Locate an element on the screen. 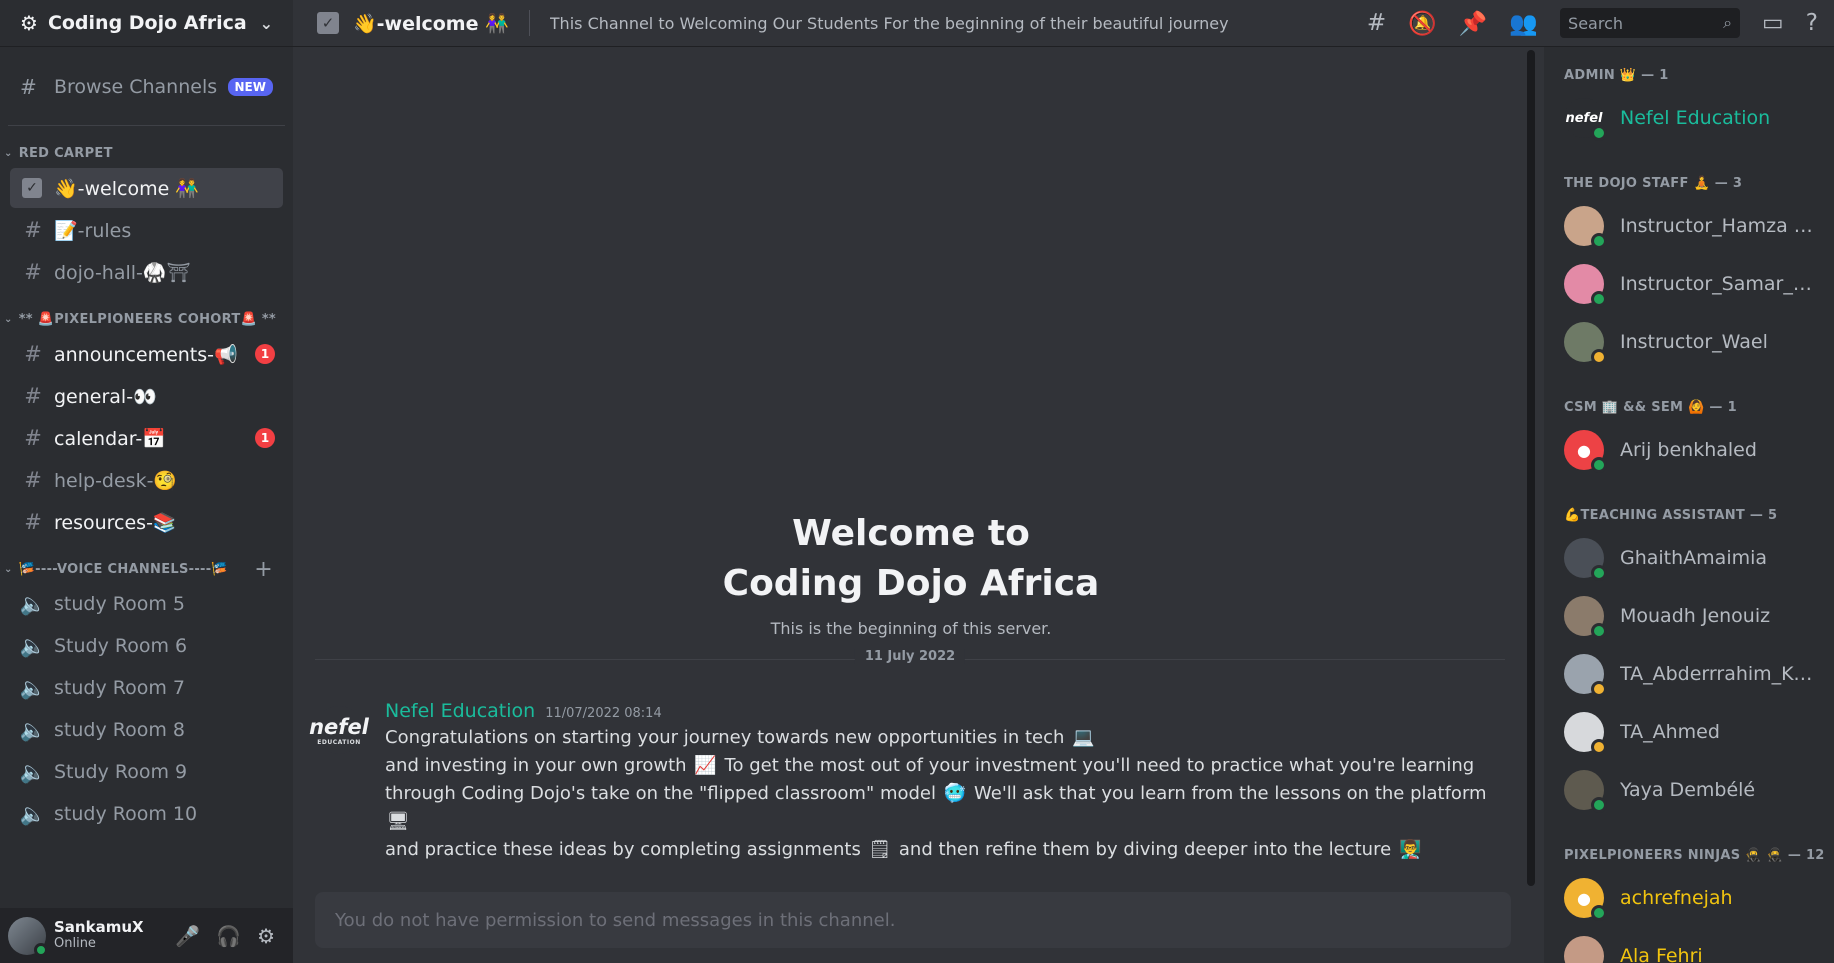 Image resolution: width=1834 pixels, height=963 pixels. channel-label: 📝-rules is located at coordinates (93, 230).